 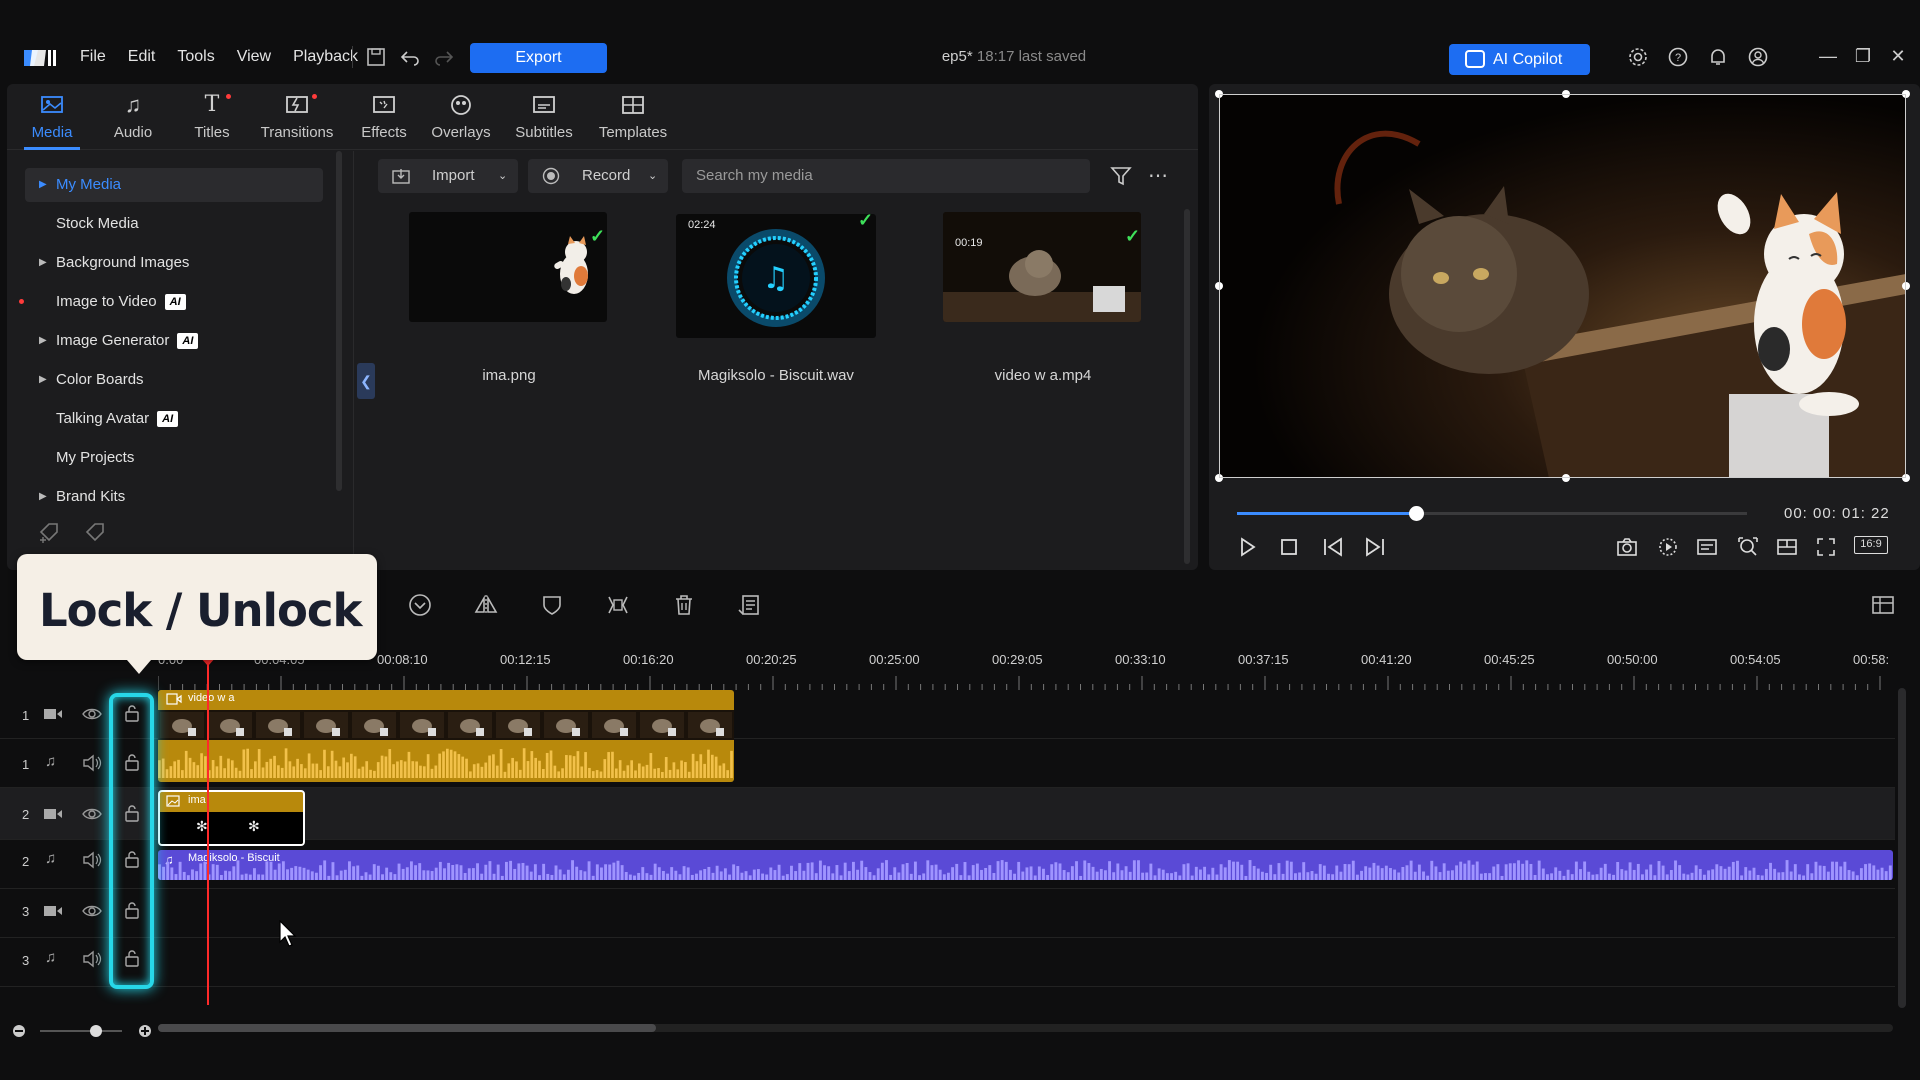 I want to click on video-clip: video w a, so click(x=446, y=736).